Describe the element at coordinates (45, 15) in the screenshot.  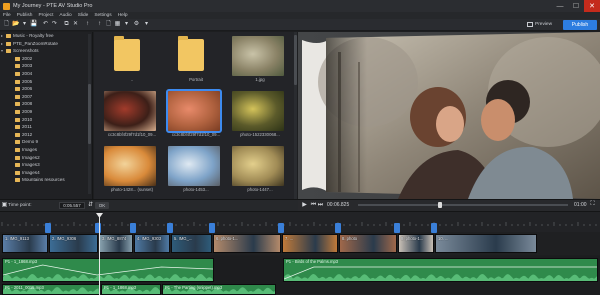
I see `menu-project: Project` at that location.